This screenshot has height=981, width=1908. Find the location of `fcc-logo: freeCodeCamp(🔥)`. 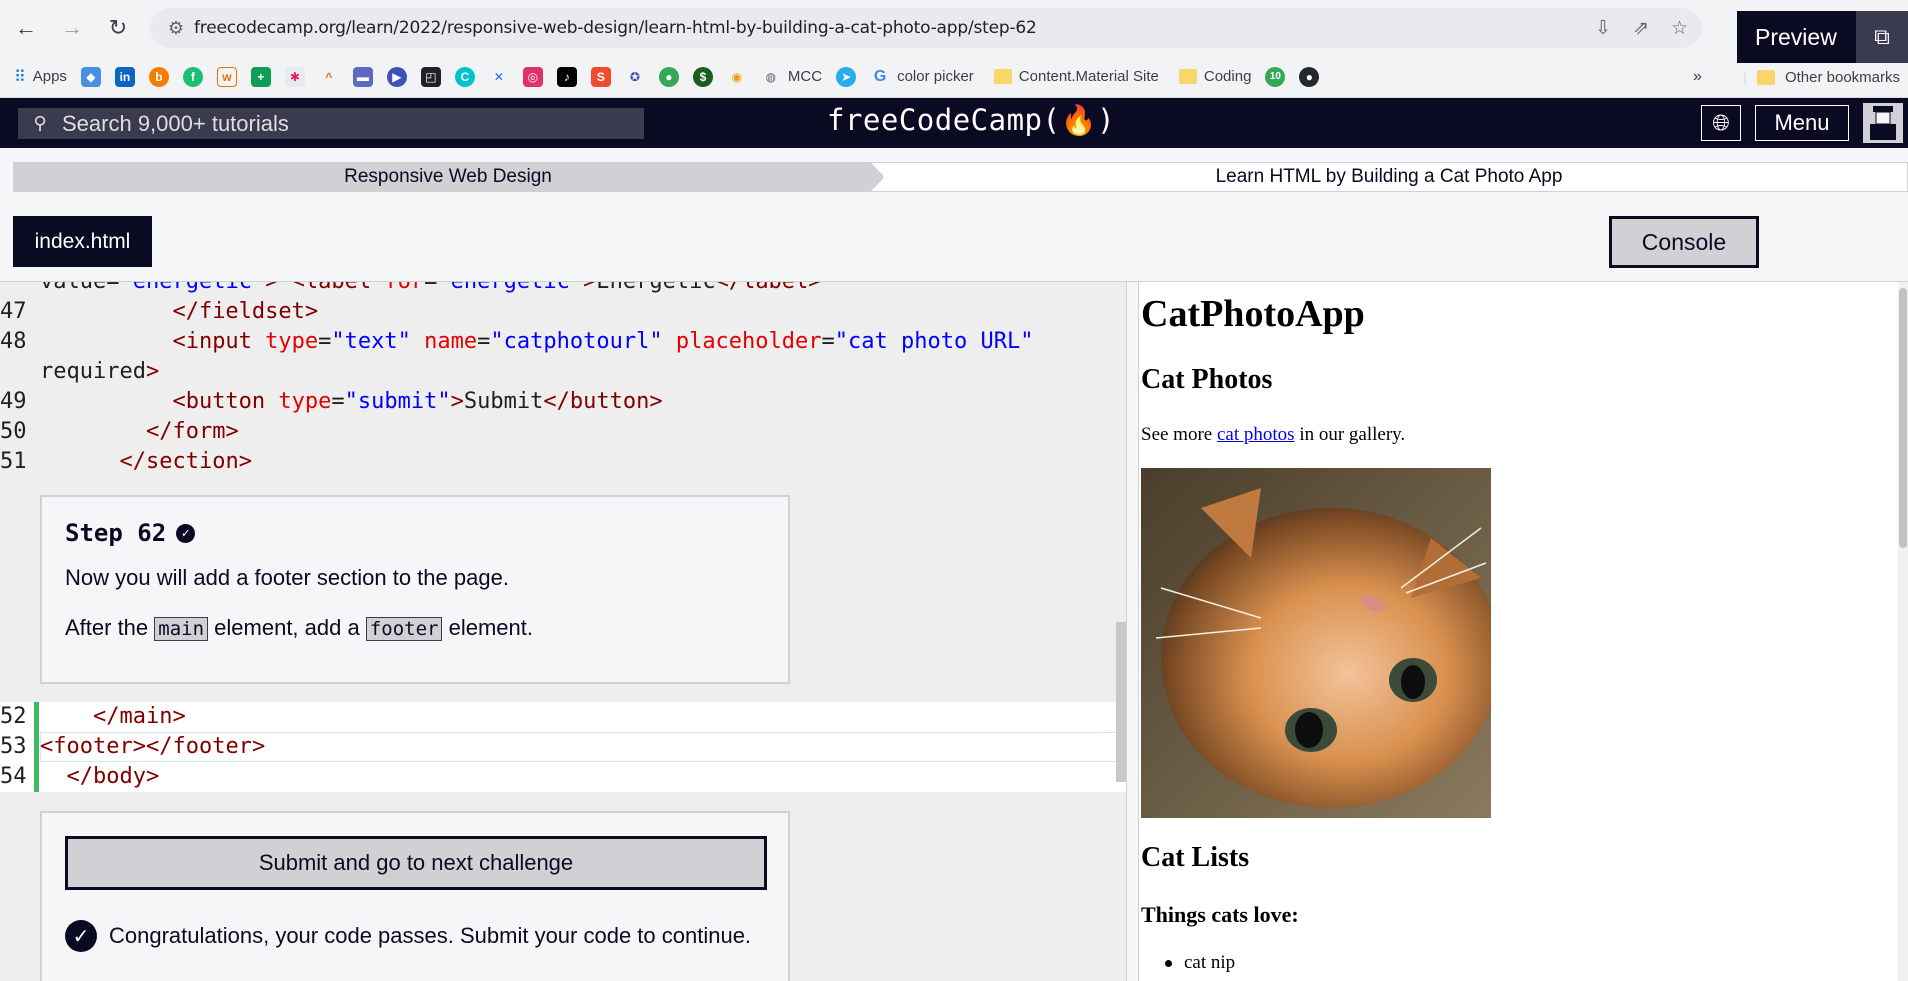

fcc-logo: freeCodeCamp(🔥) is located at coordinates (971, 120).